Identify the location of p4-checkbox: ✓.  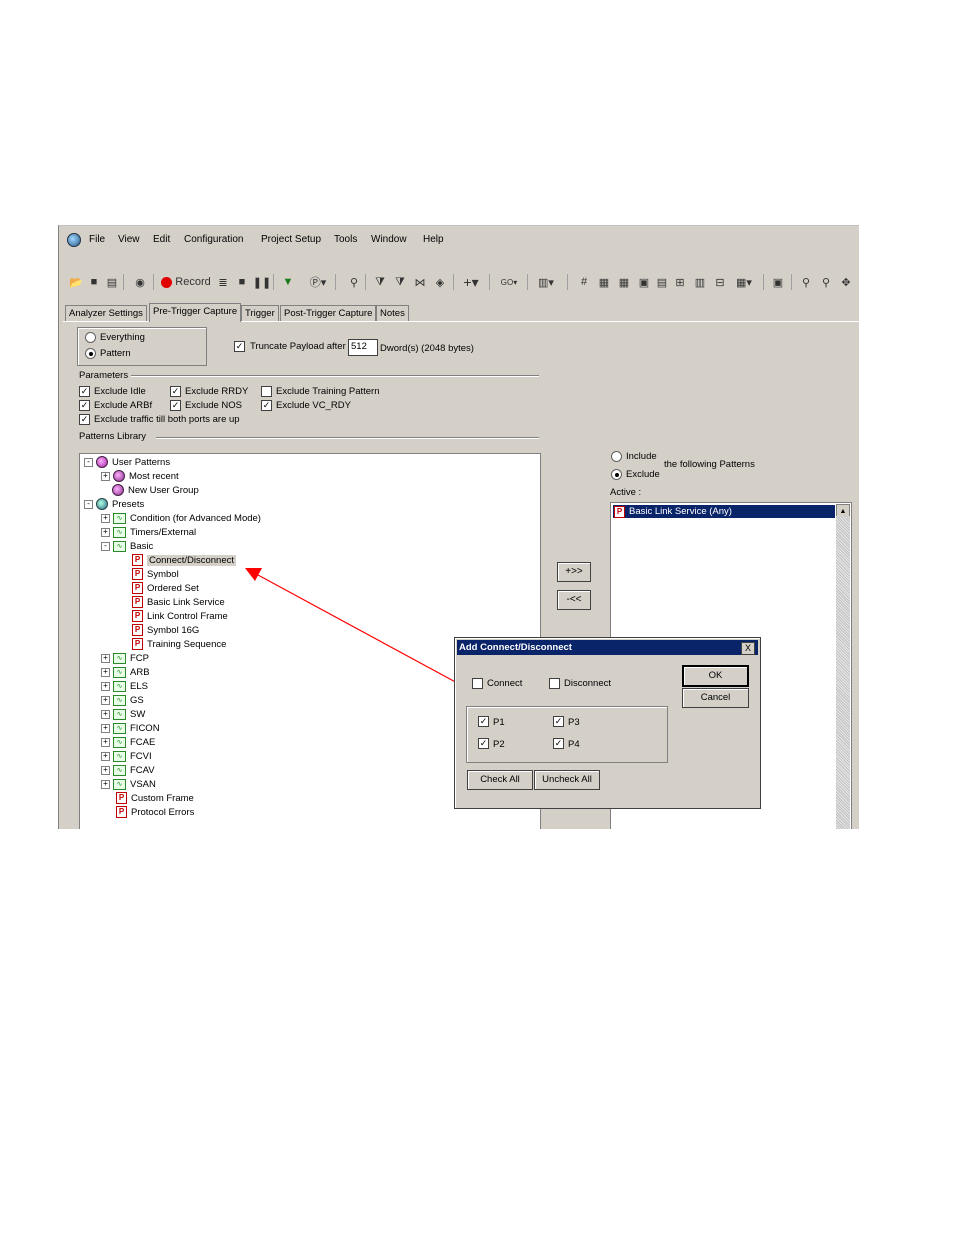
(558, 743).